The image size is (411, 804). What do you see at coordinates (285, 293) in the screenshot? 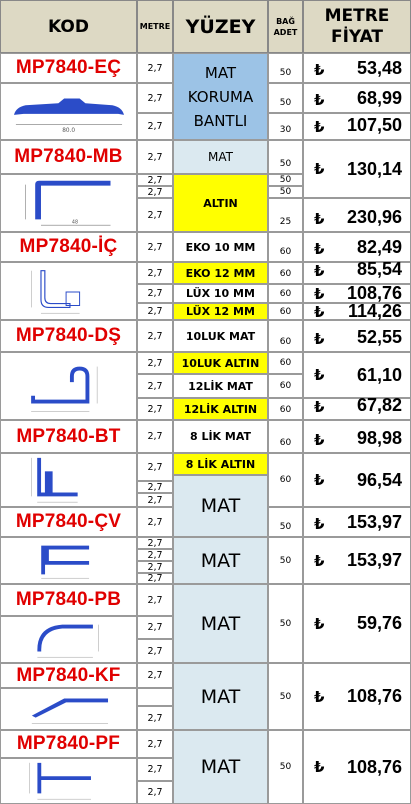
I see `adet-ic-3: 60` at bounding box center [285, 293].